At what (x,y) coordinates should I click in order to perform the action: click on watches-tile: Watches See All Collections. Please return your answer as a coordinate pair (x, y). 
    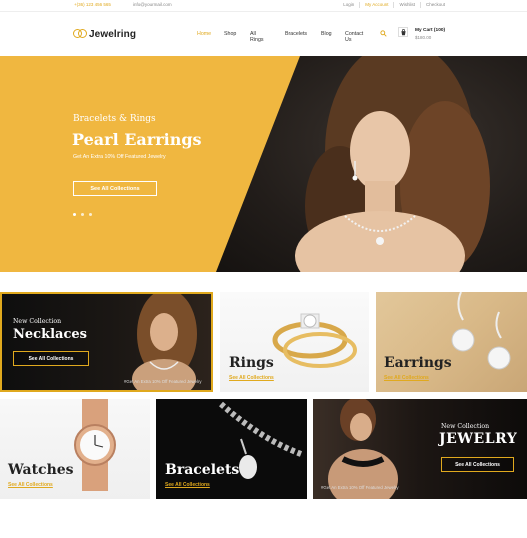
    Looking at the image, I should click on (75, 449).